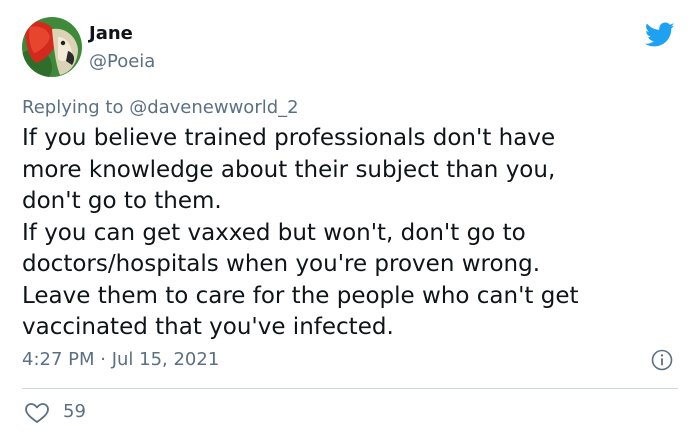  What do you see at coordinates (208, 327) in the screenshot?
I see `tweet-text-line: vaccinated that you've infected.` at bounding box center [208, 327].